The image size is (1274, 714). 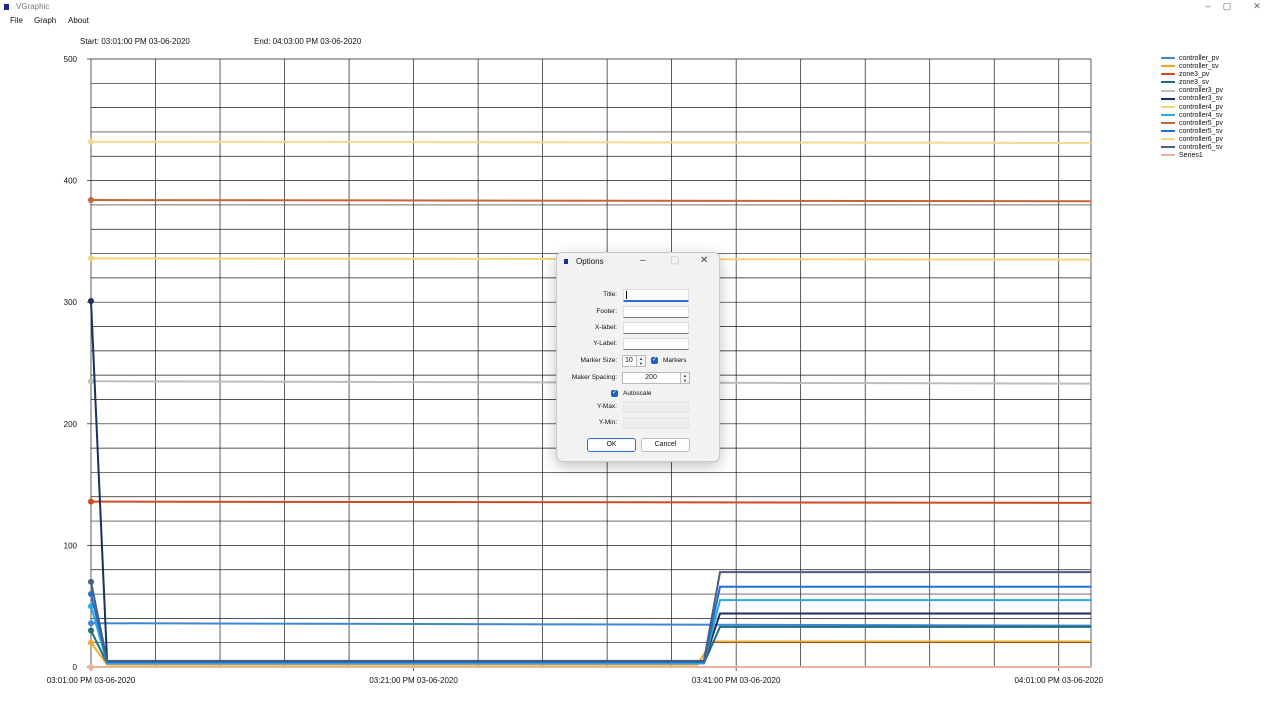 What do you see at coordinates (71, 181) in the screenshot?
I see `y-tick-label: 400` at bounding box center [71, 181].